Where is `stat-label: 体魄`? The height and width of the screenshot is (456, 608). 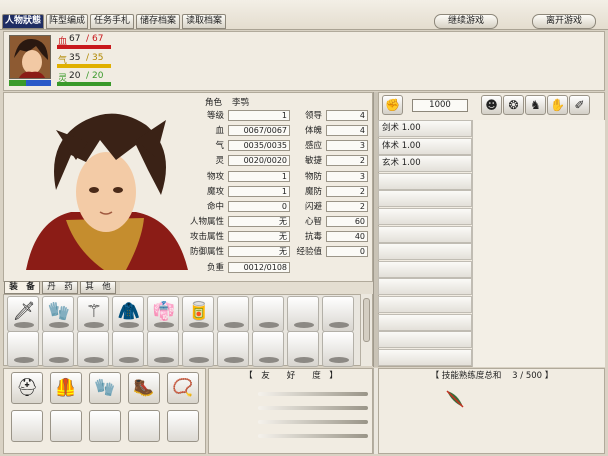 stat-label: 体魄 is located at coordinates (313, 131).